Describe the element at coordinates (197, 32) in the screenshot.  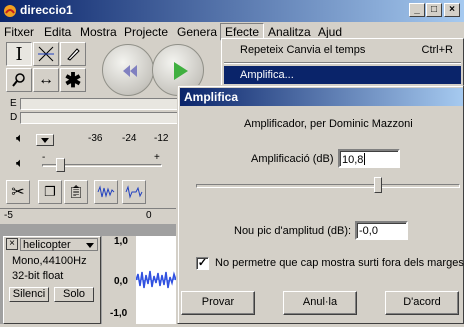
I see `menu-genera: Genera` at that location.